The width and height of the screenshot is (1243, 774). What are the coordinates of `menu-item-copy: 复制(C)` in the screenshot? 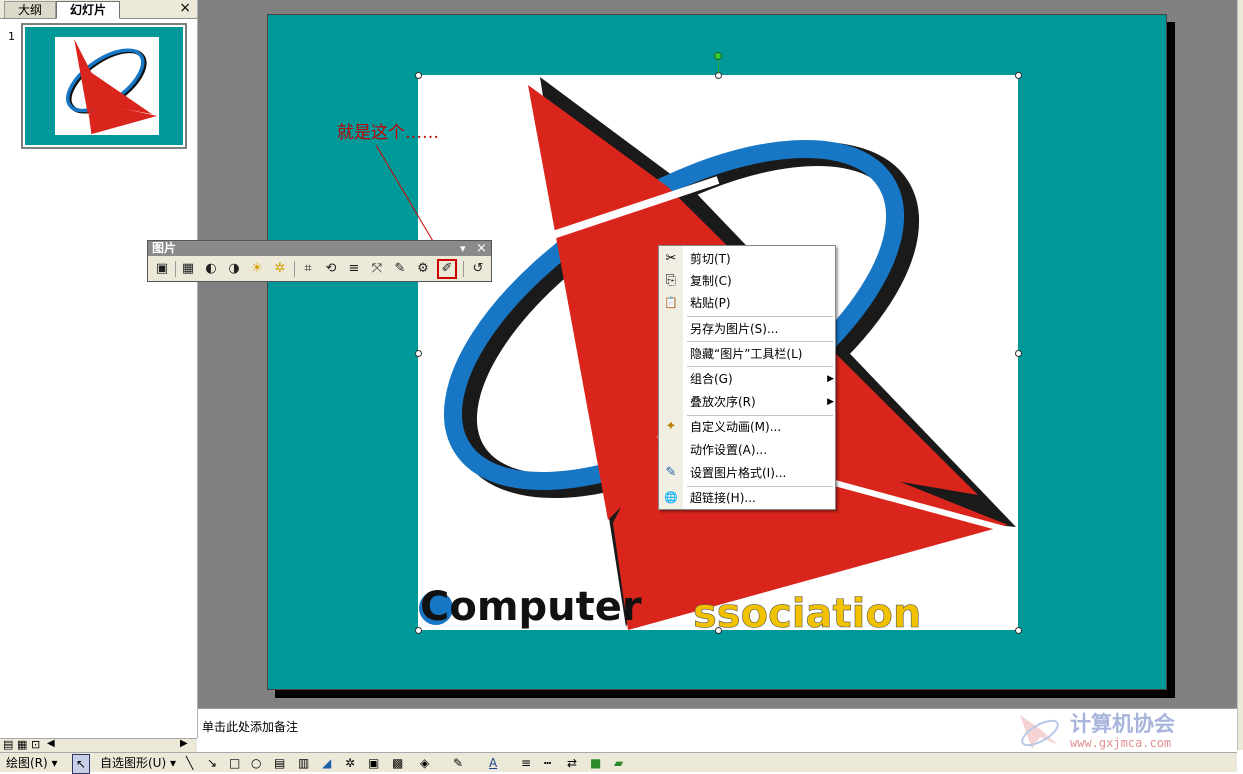 It's located at (761, 281).